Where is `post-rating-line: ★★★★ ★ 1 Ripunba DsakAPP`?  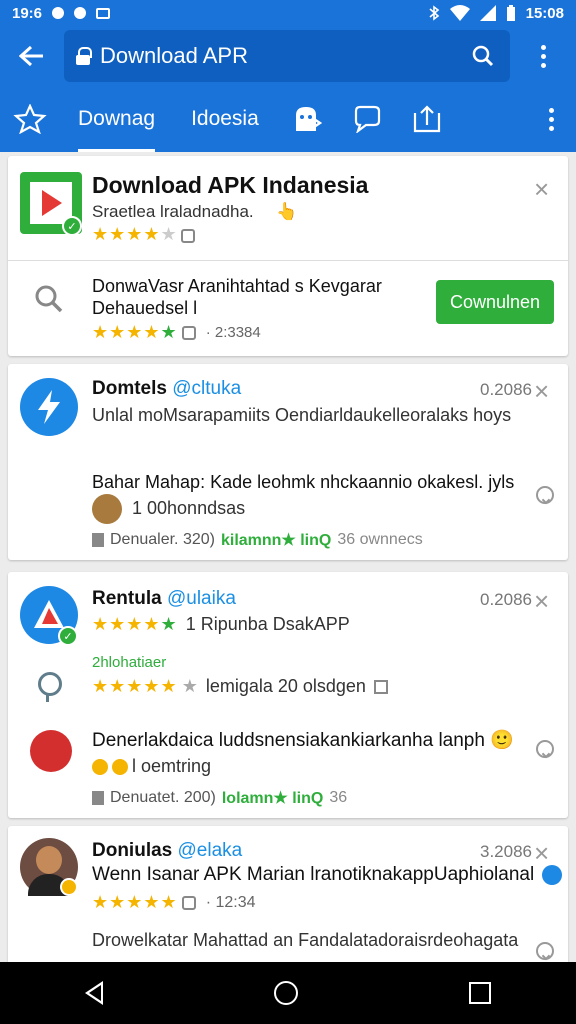 post-rating-line: ★★★★ ★ 1 Ripunba DsakAPP is located at coordinates (221, 624).